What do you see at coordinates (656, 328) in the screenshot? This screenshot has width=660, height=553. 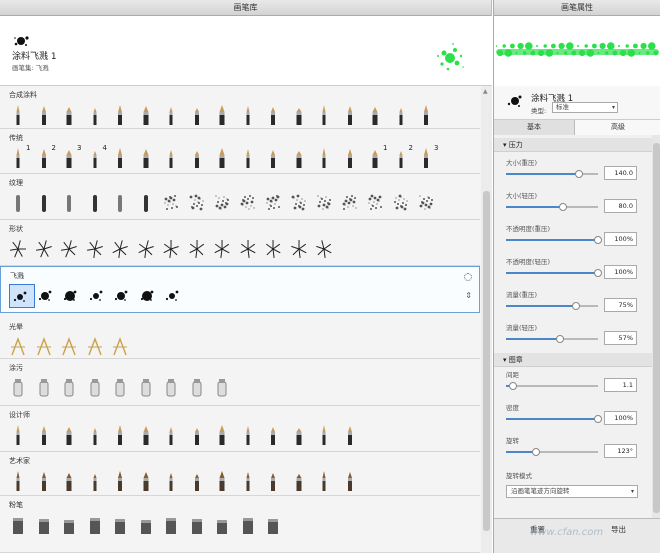 I see `properties-scroll-thumb` at bounding box center [656, 328].